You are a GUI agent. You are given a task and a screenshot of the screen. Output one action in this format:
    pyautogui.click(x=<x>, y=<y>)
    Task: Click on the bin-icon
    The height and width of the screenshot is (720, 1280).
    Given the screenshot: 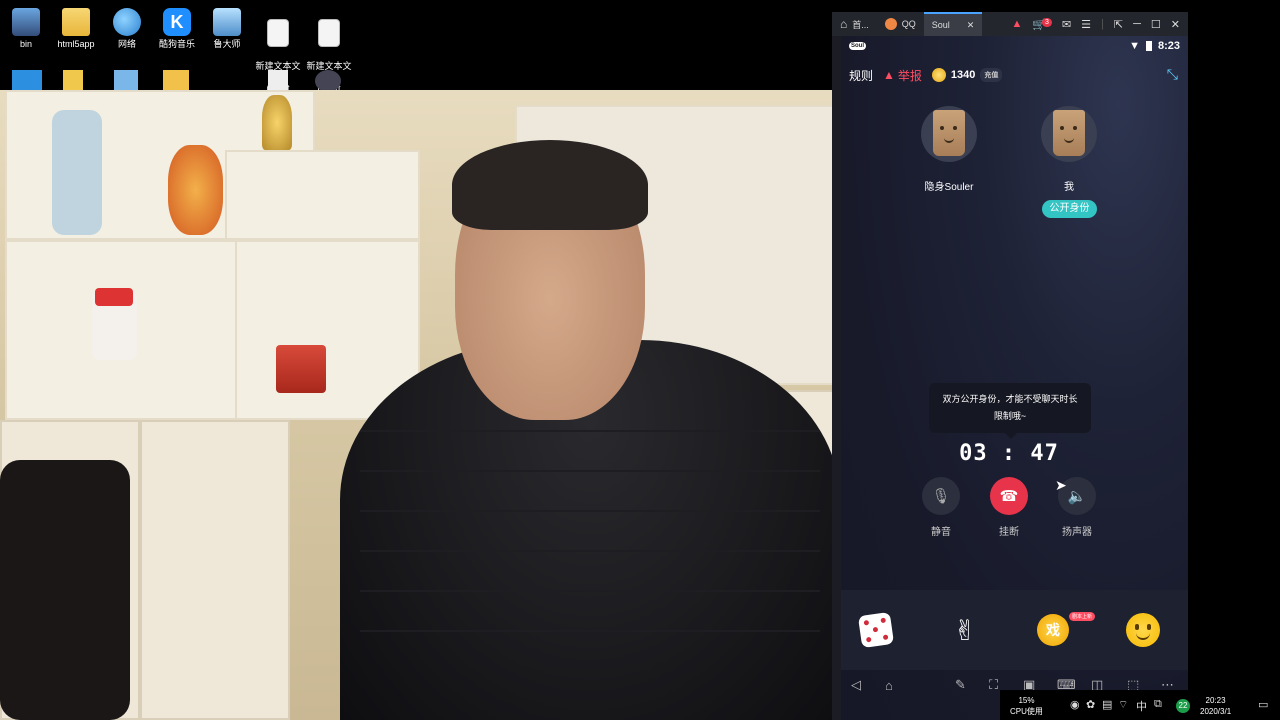 What is the action you would take?
    pyautogui.click(x=26, y=22)
    